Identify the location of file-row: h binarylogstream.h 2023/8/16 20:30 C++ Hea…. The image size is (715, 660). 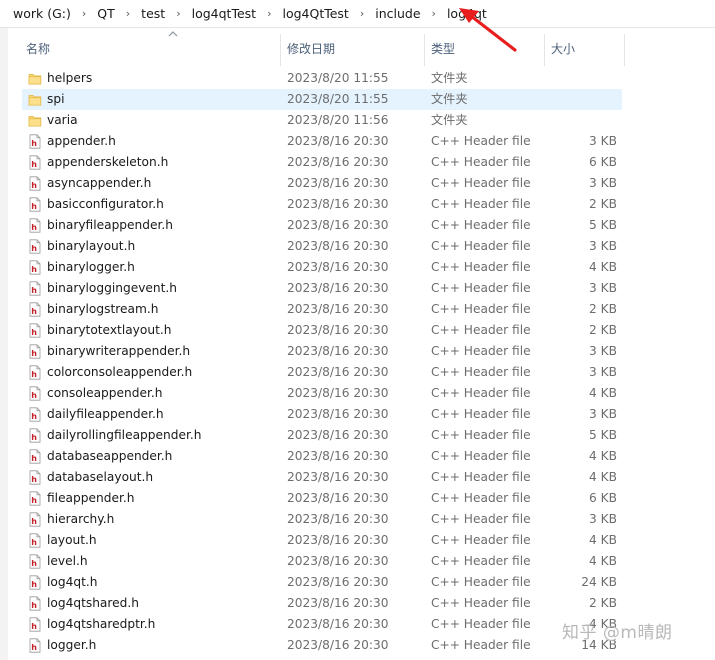
(322, 309).